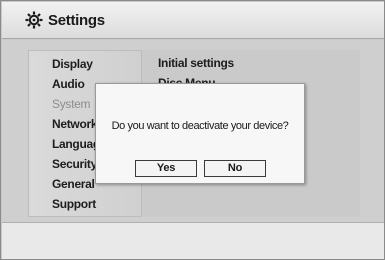 The height and width of the screenshot is (260, 385). Describe the element at coordinates (235, 168) in the screenshot. I see `no-button: No` at that location.